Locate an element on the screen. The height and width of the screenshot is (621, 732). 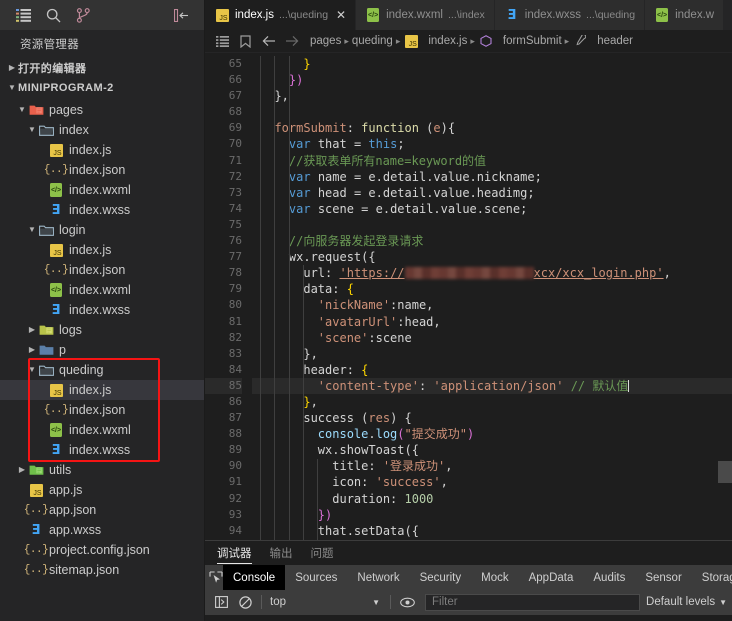
code-line: header: { is located at coordinates (492, 370).